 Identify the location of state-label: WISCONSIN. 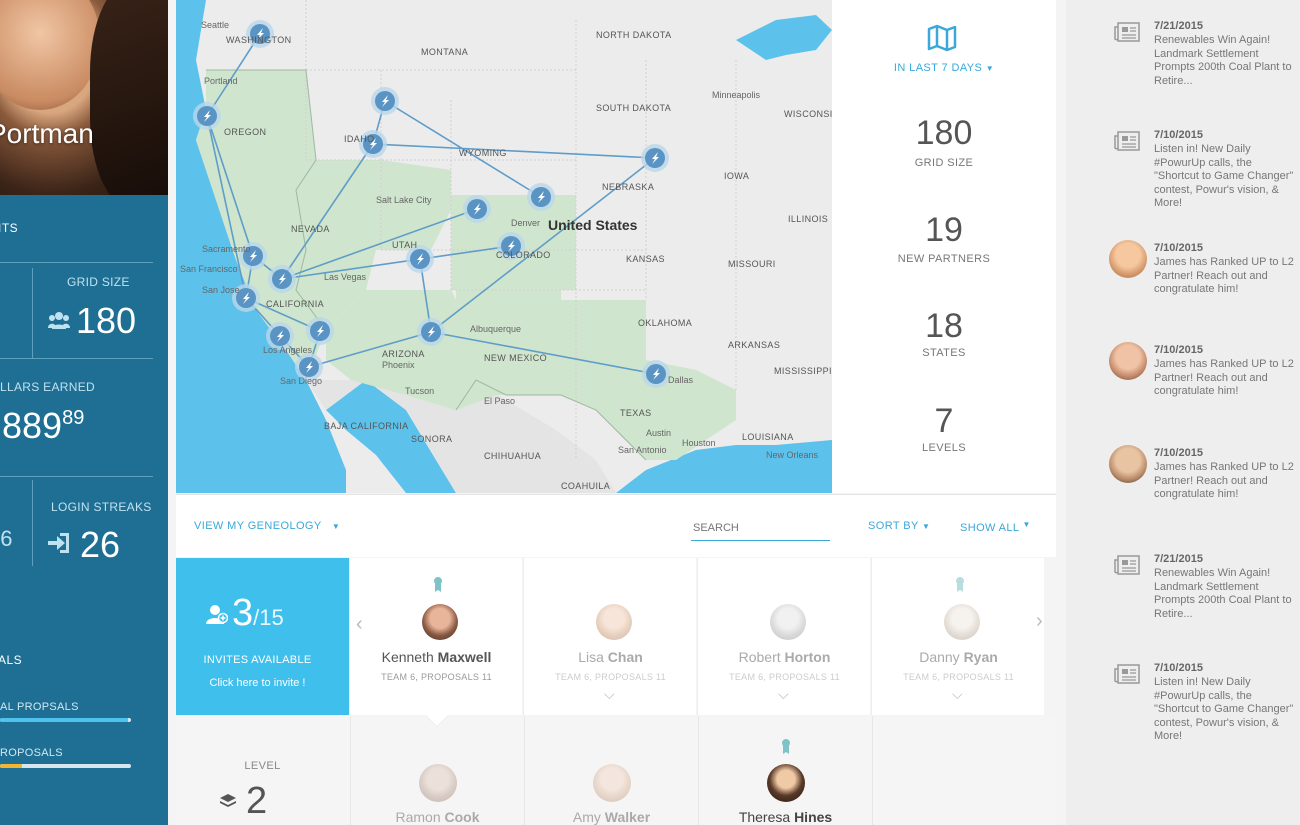
(808, 114).